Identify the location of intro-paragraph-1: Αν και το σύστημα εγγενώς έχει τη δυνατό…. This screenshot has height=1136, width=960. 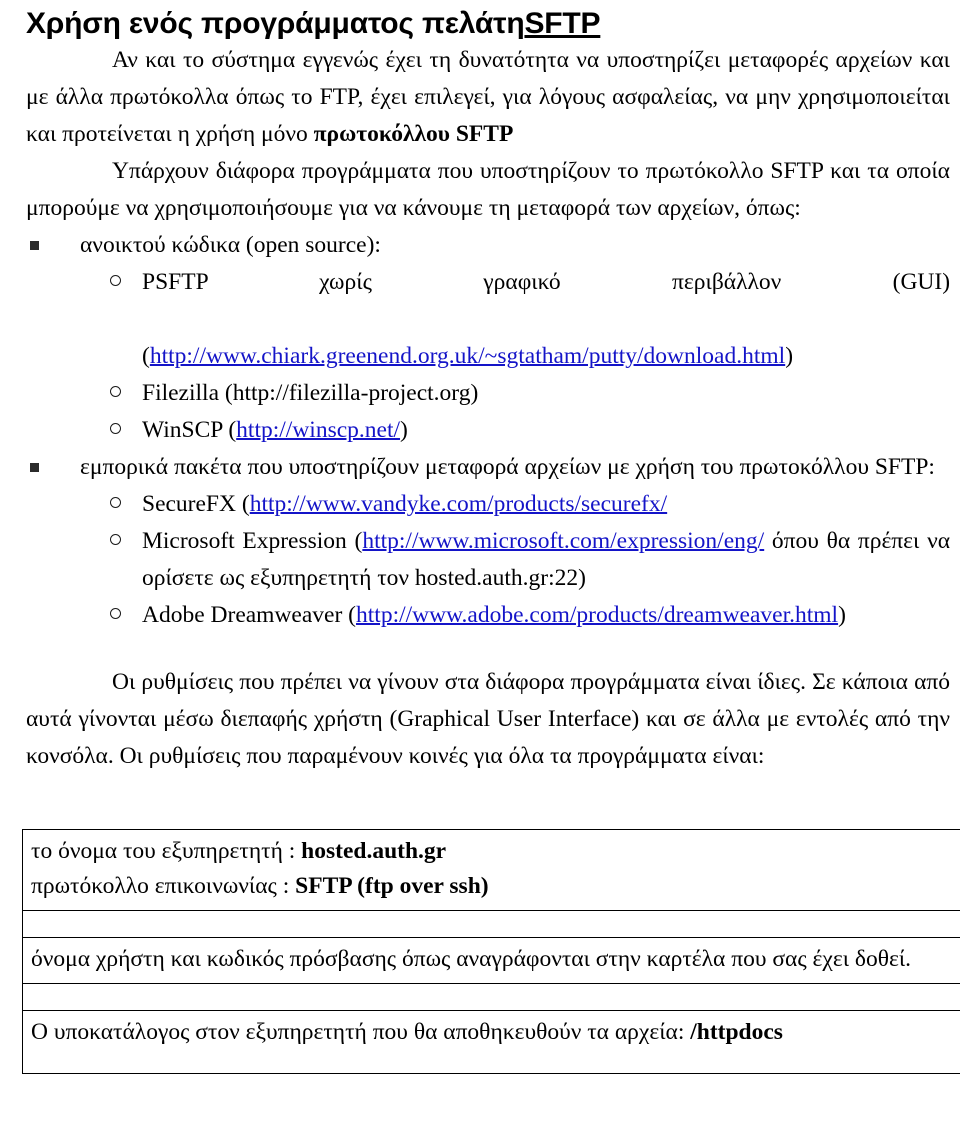
(488, 97).